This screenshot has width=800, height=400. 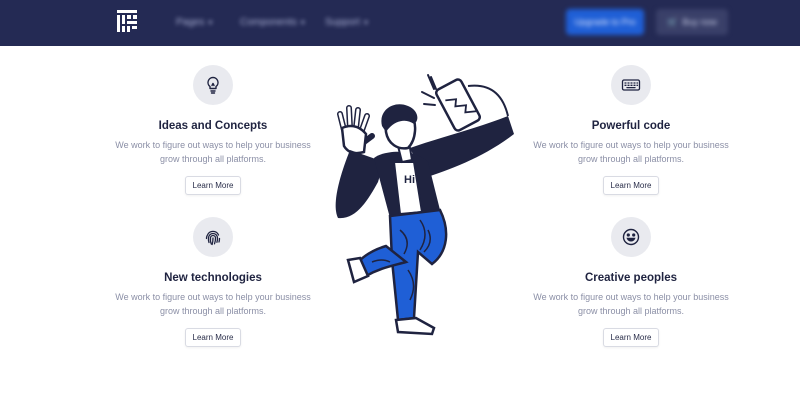 I want to click on smiley-icon, so click(x=631, y=237).